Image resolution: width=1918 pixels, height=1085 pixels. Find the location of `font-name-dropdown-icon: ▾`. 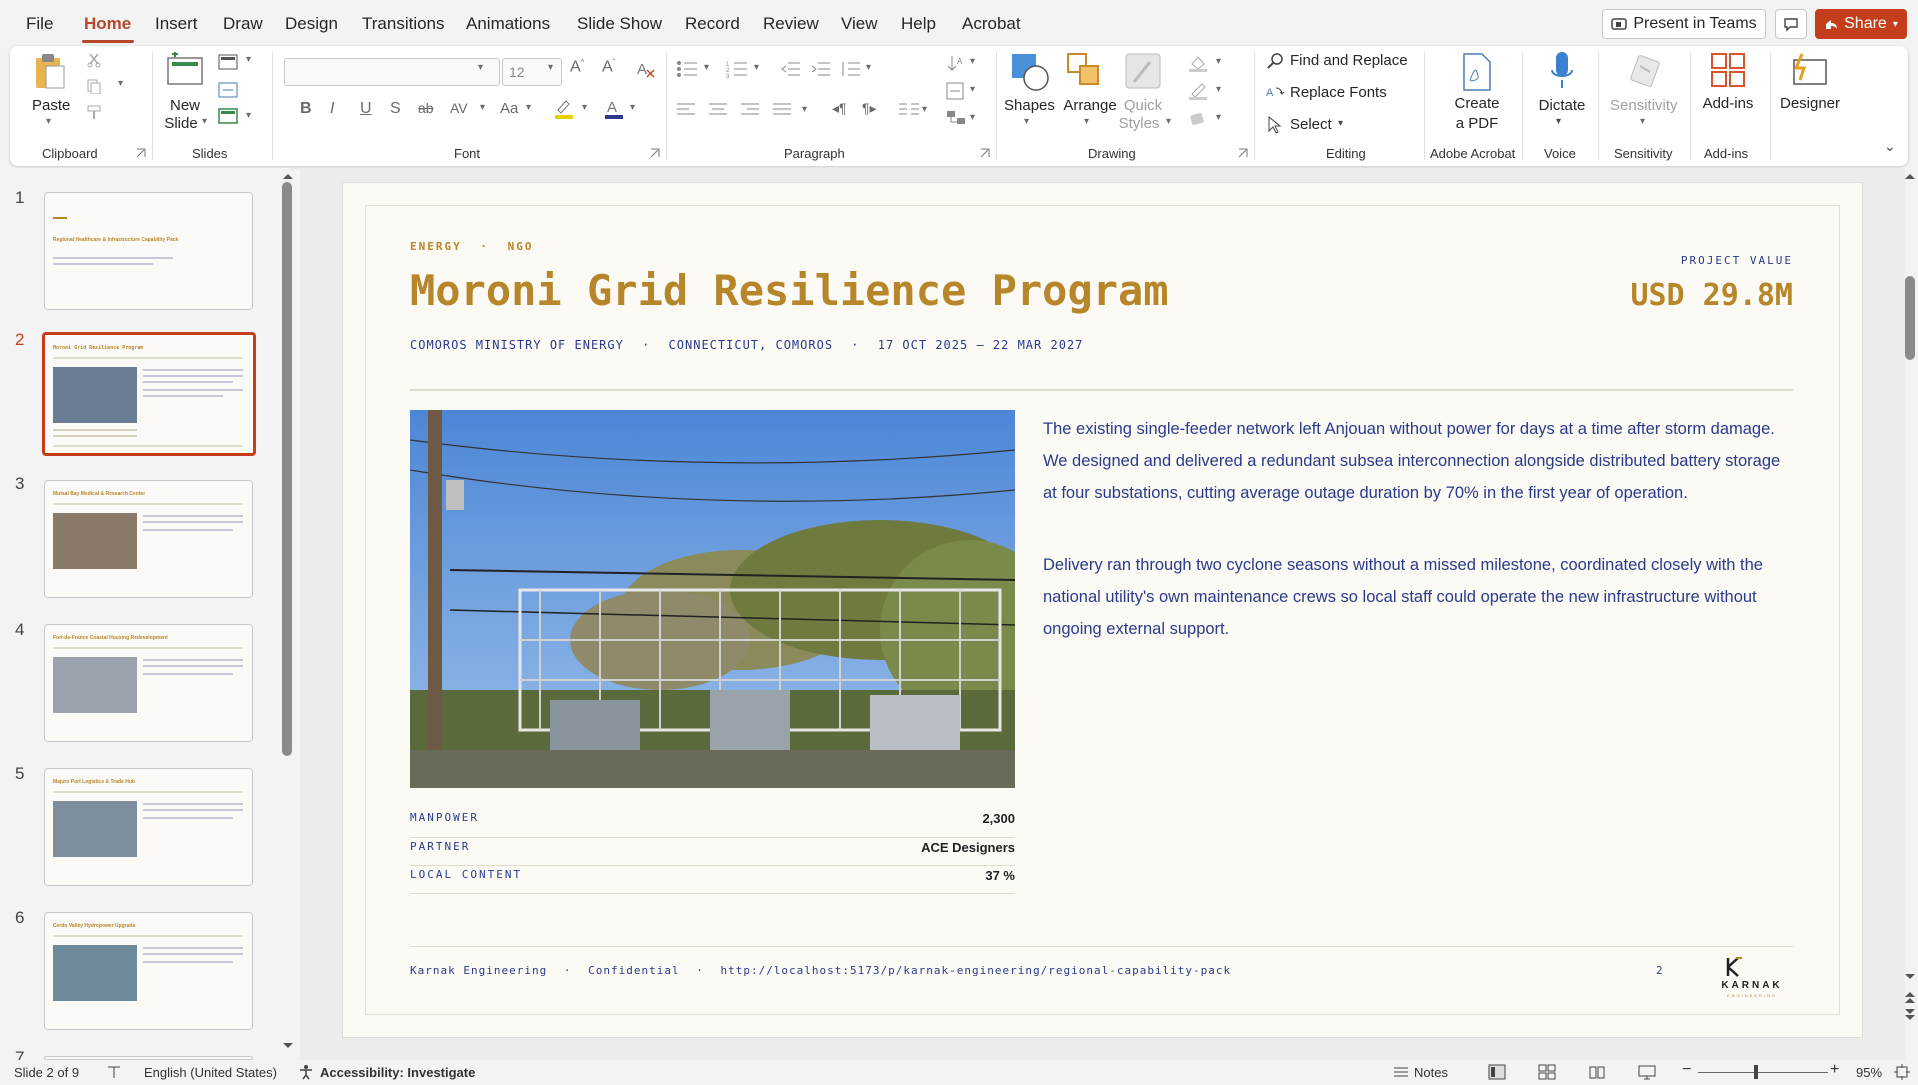

font-name-dropdown-icon: ▾ is located at coordinates (480, 67).